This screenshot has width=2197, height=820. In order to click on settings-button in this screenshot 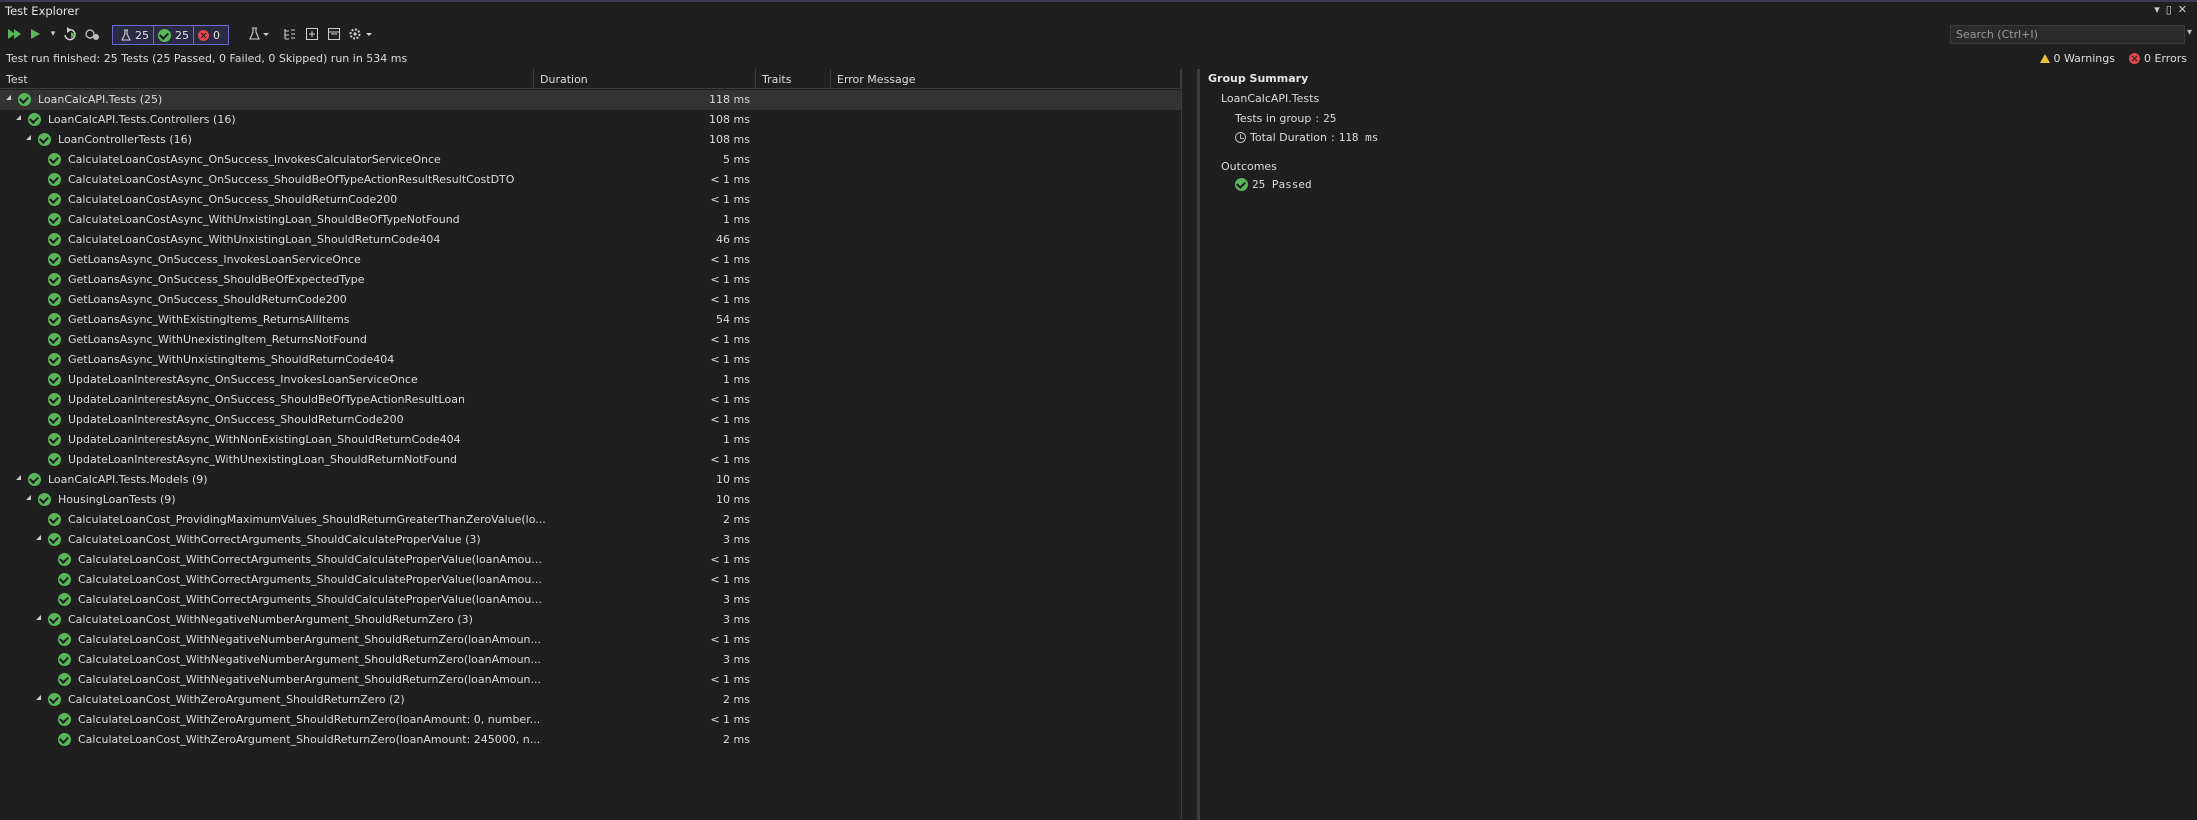, I will do `click(361, 34)`.